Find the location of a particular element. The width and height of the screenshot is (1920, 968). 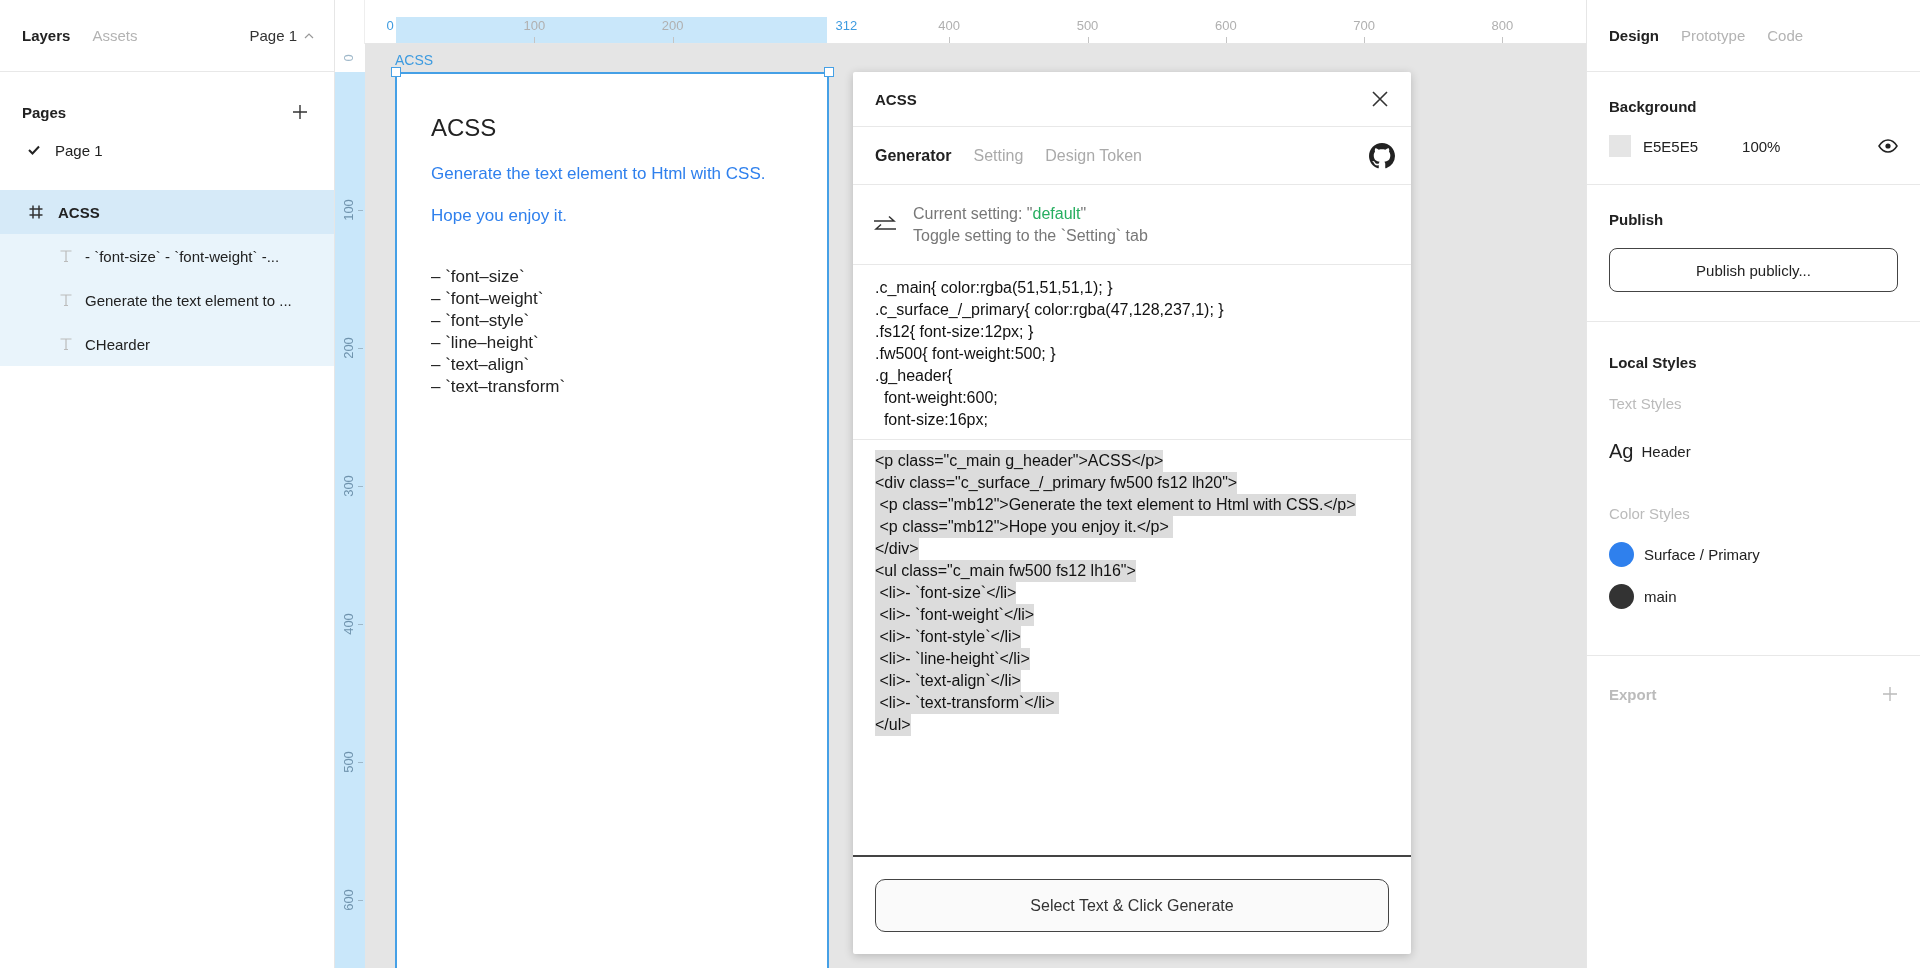

color-style-name: main is located at coordinates (1660, 596).